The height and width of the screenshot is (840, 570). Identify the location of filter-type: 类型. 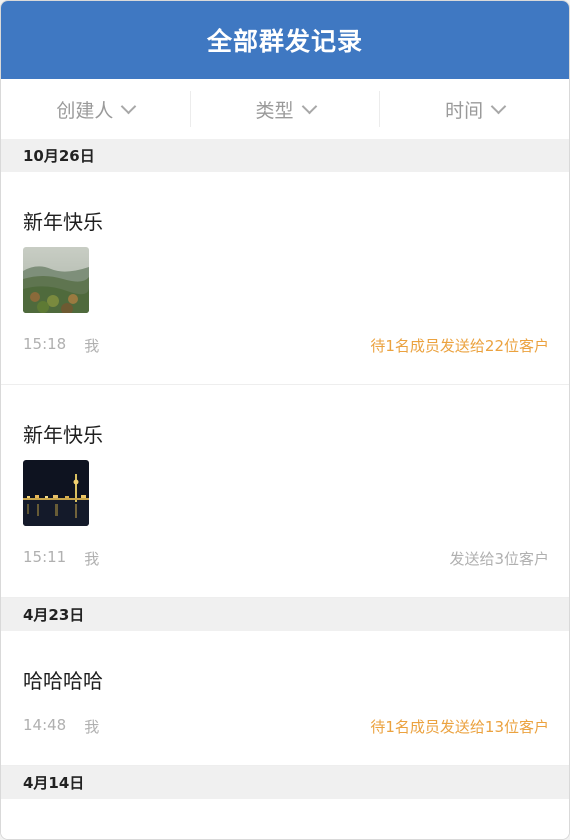
(286, 109).